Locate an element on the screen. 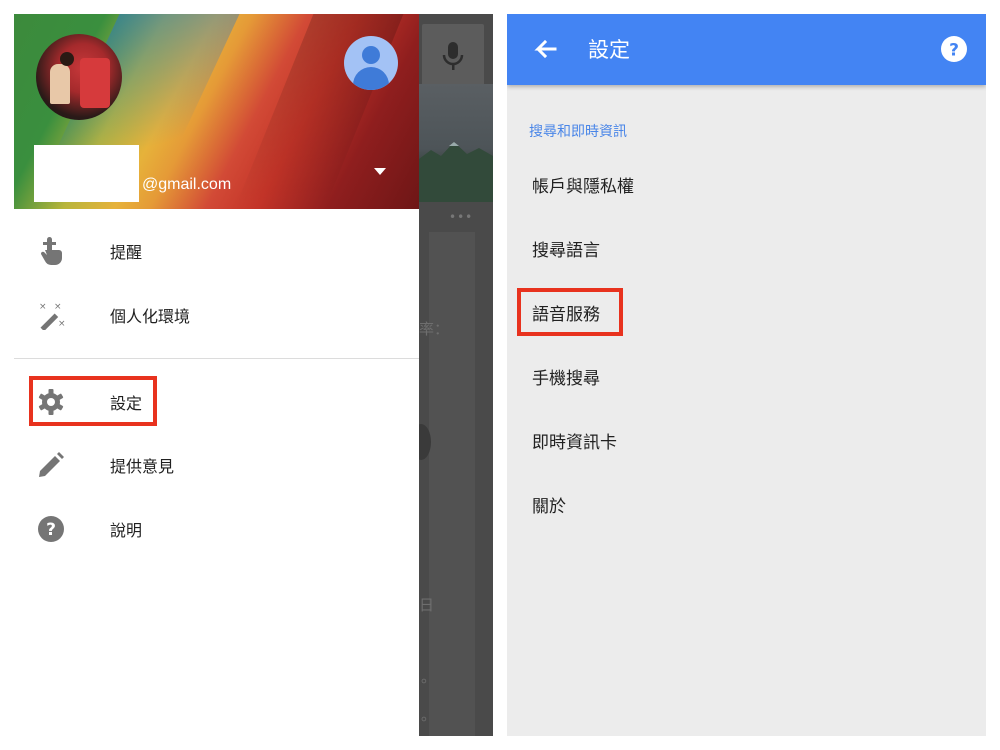  settings-item-label: 關於 is located at coordinates (549, 507).